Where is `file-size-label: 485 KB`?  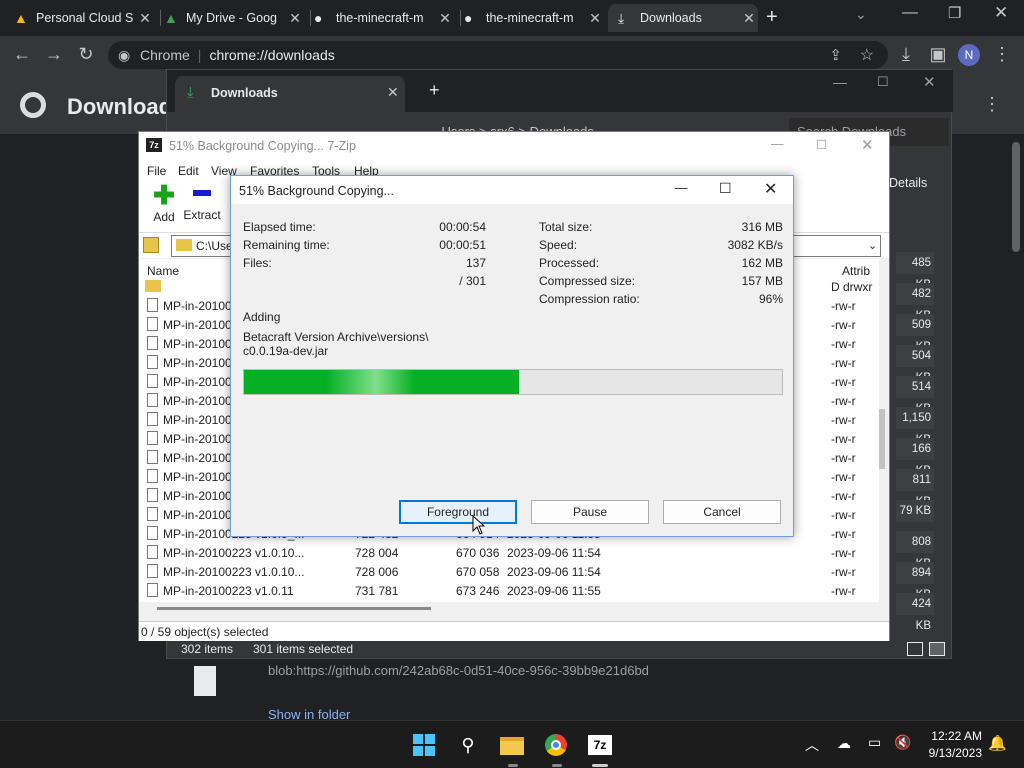
file-size-label: 485 KB is located at coordinates (915, 271).